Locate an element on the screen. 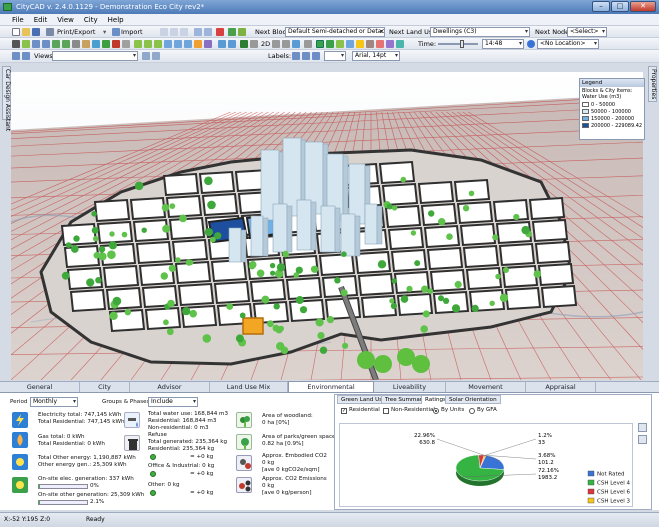 Image resolution: width=659 pixels, height=527 pixels. shadow-icon is located at coordinates (330, 44).